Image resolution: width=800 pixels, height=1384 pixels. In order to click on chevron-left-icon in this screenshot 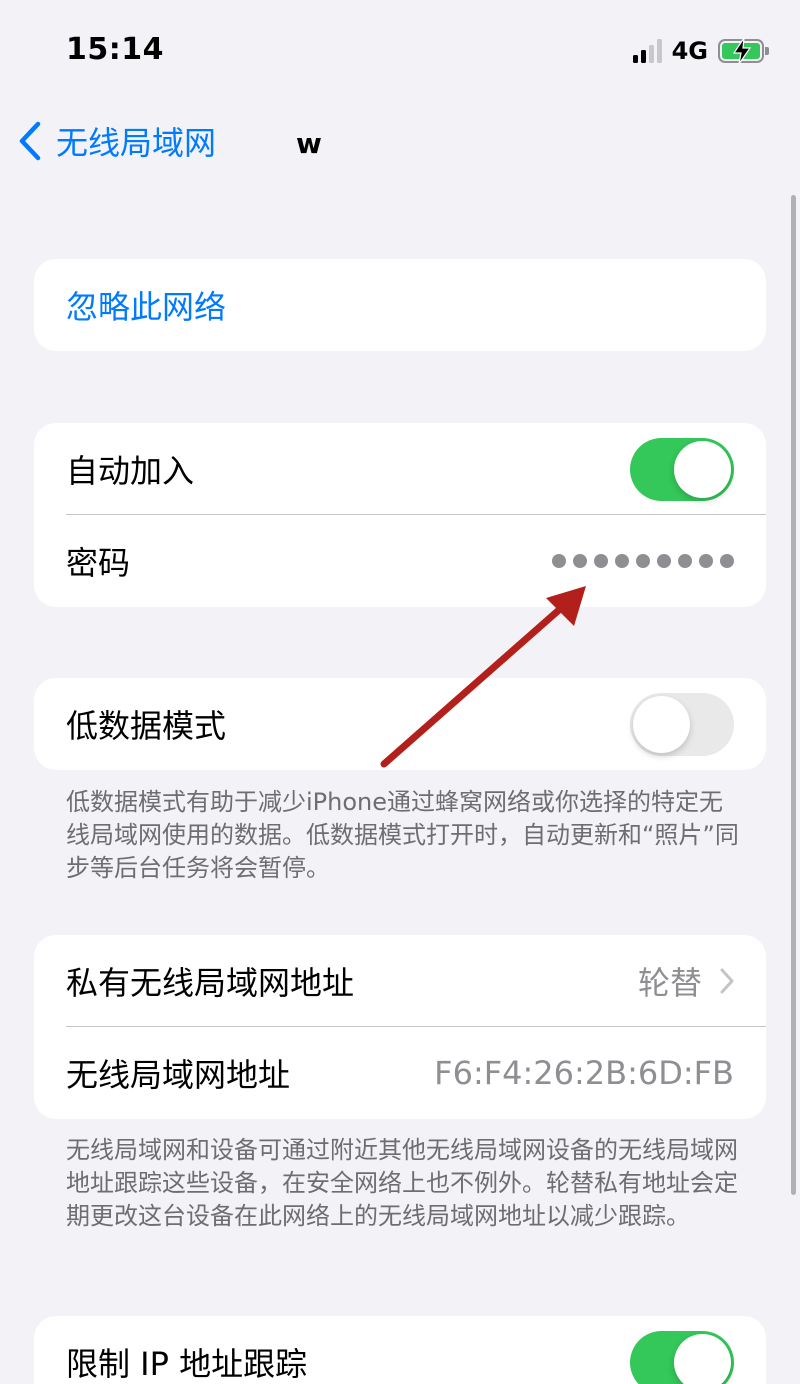, I will do `click(30, 141)`.